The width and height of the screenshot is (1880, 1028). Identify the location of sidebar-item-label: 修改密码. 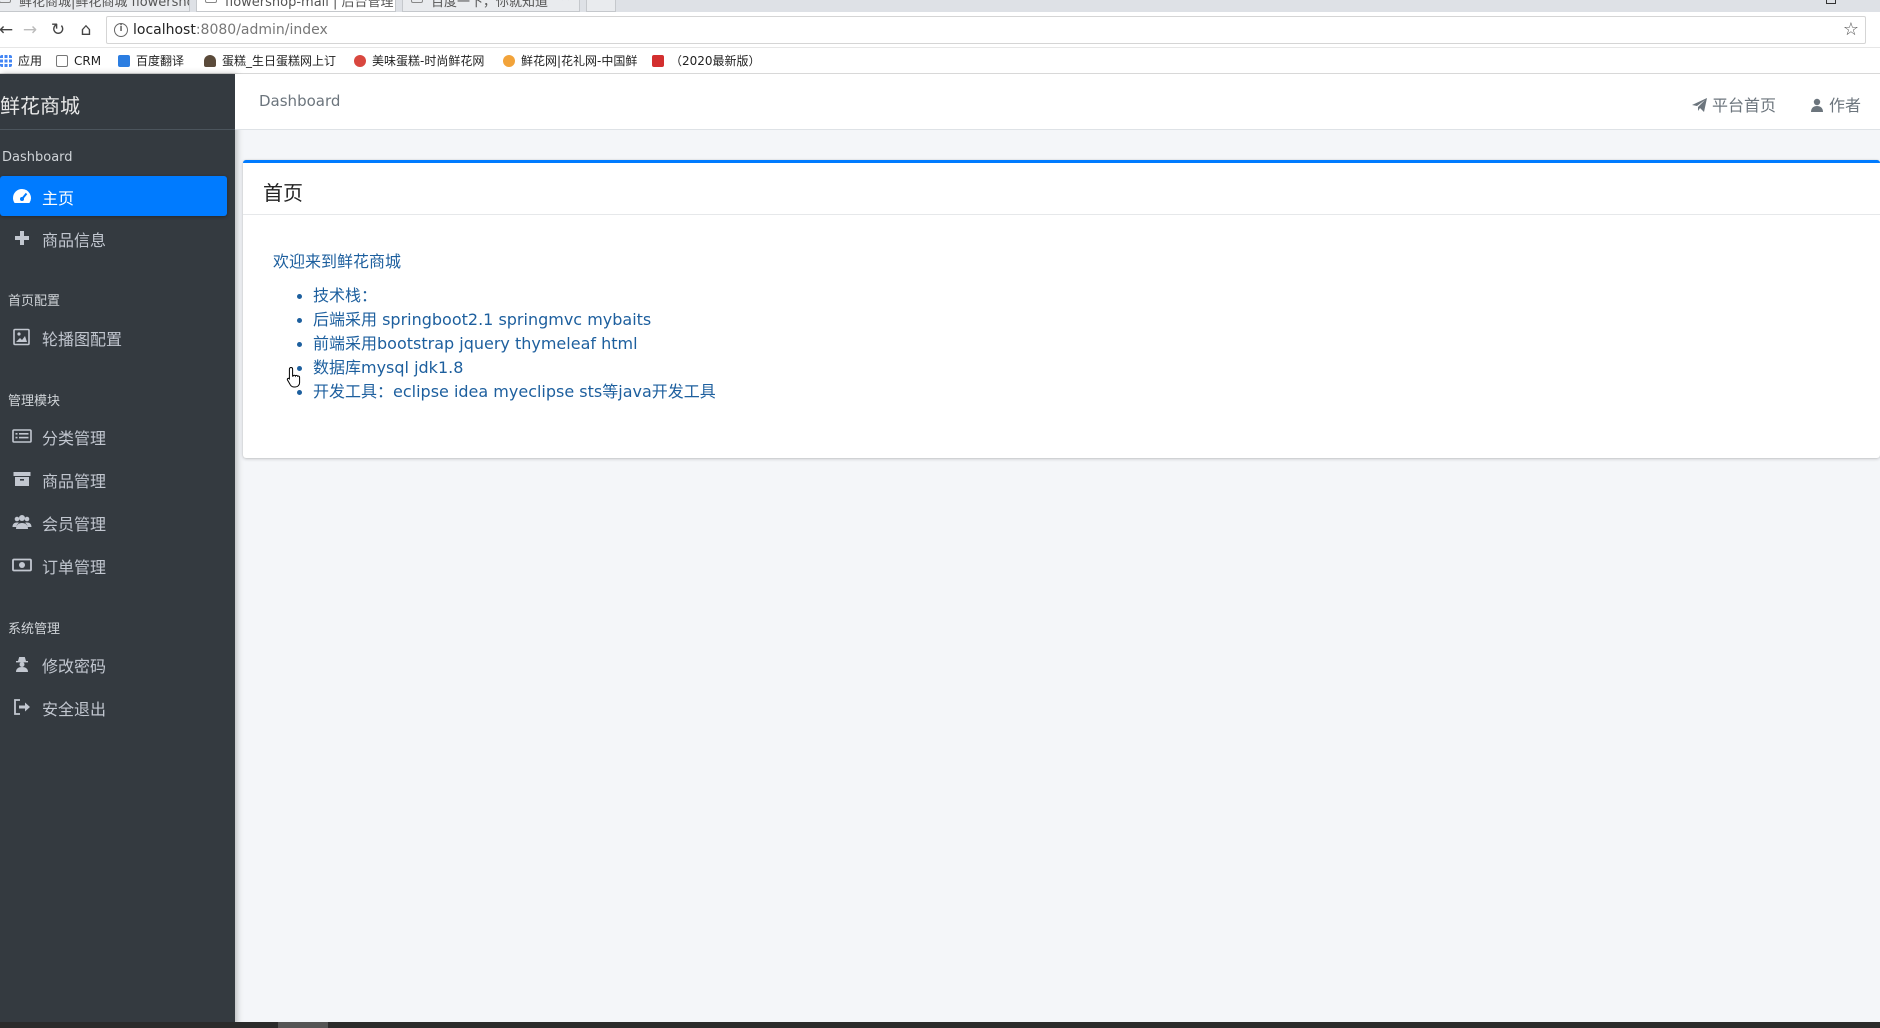
(74, 666).